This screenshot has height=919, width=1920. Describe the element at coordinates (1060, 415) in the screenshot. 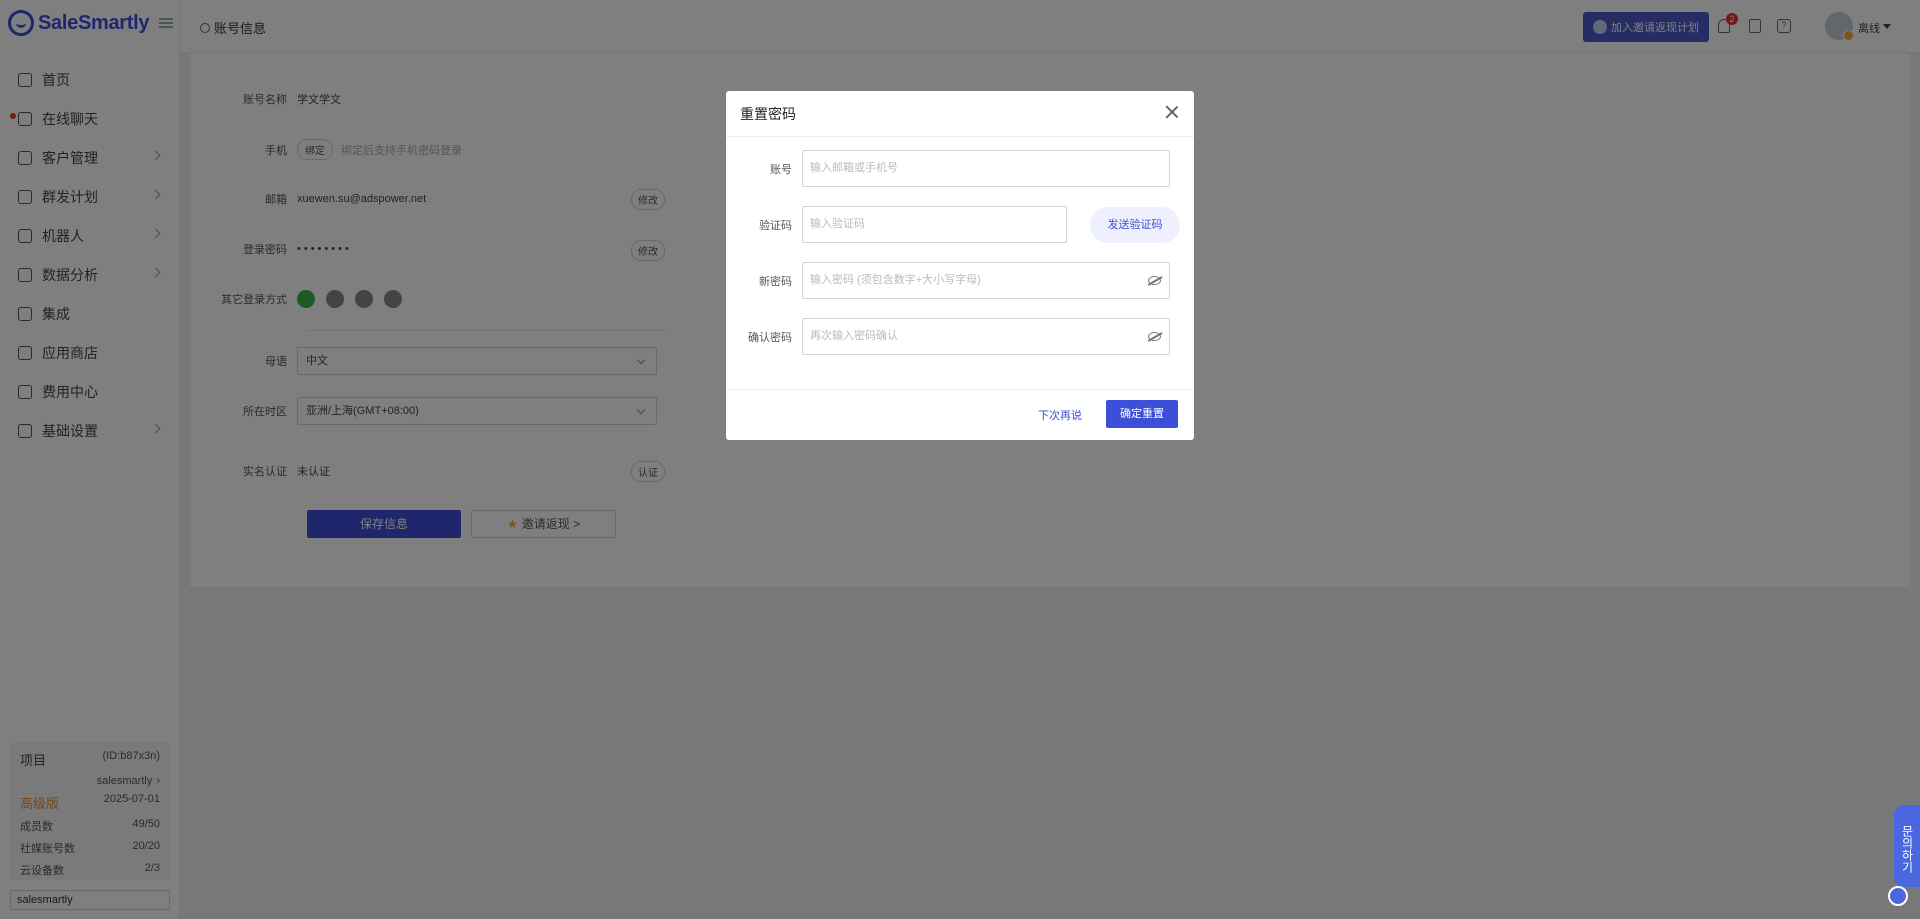

I see `later-button: 下次再说` at that location.